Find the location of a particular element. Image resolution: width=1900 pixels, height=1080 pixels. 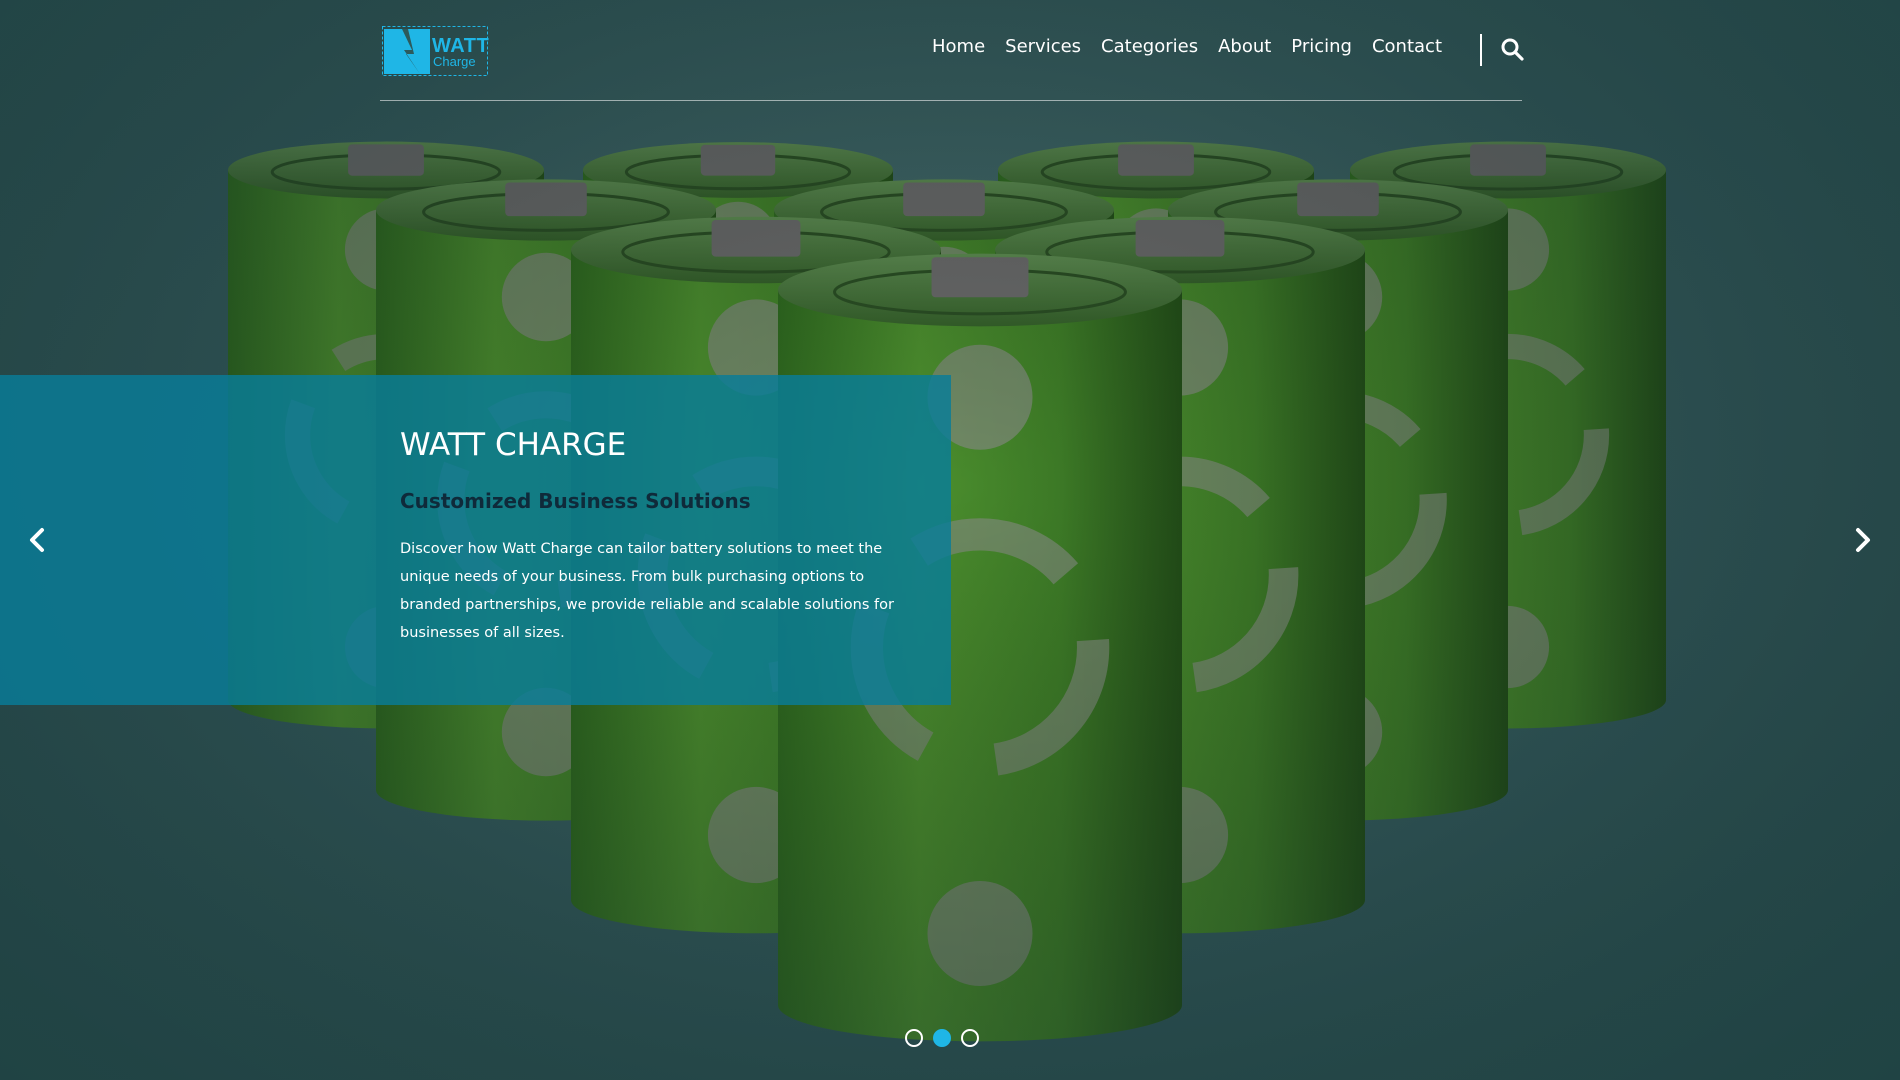

search-button is located at coordinates (1512, 49).